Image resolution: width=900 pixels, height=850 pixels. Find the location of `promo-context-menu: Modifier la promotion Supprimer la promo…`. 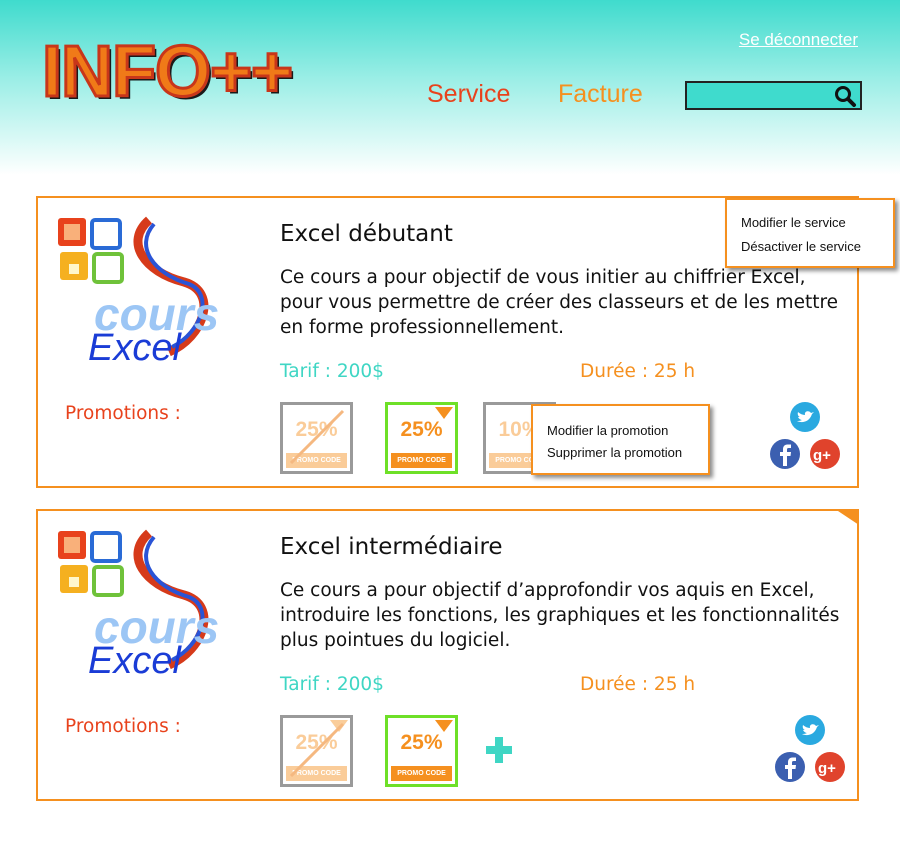

promo-context-menu: Modifier la promotion Supprimer la promo… is located at coordinates (620, 439).